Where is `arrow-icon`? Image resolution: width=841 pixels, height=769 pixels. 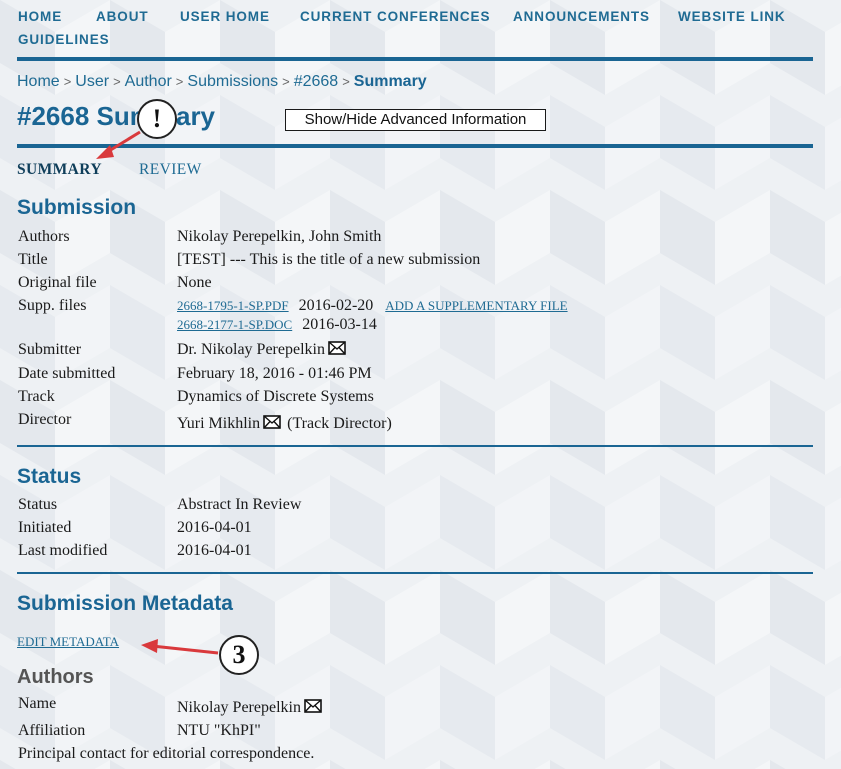 arrow-icon is located at coordinates (157, 392).